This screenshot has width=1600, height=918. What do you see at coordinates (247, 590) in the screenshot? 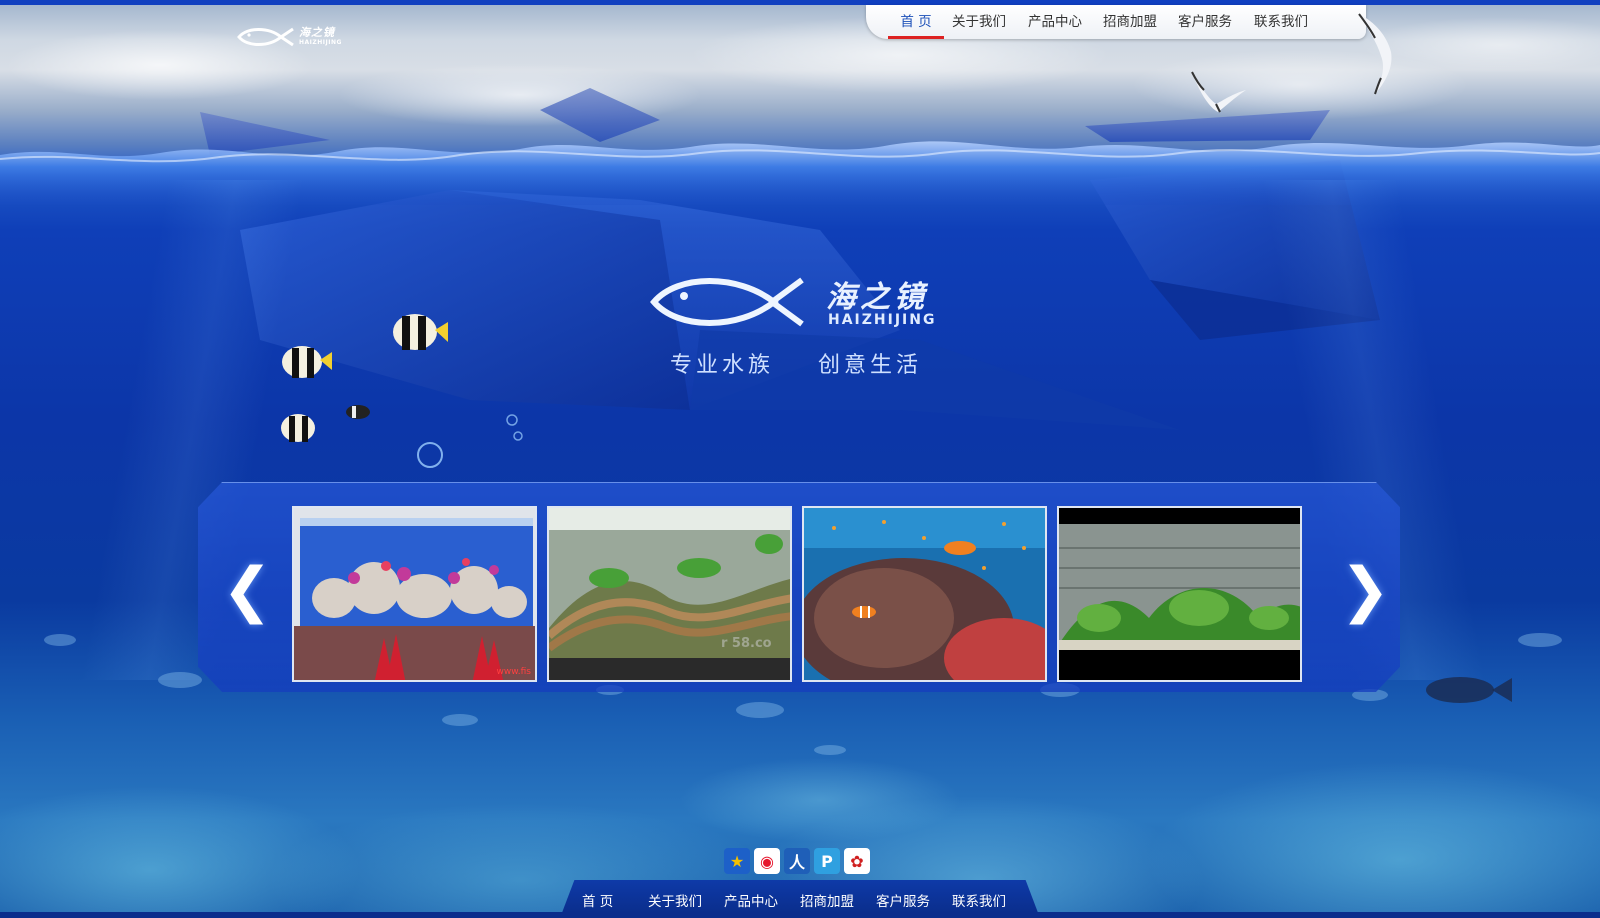
I see `carousel-prev-button: ❮` at bounding box center [247, 590].